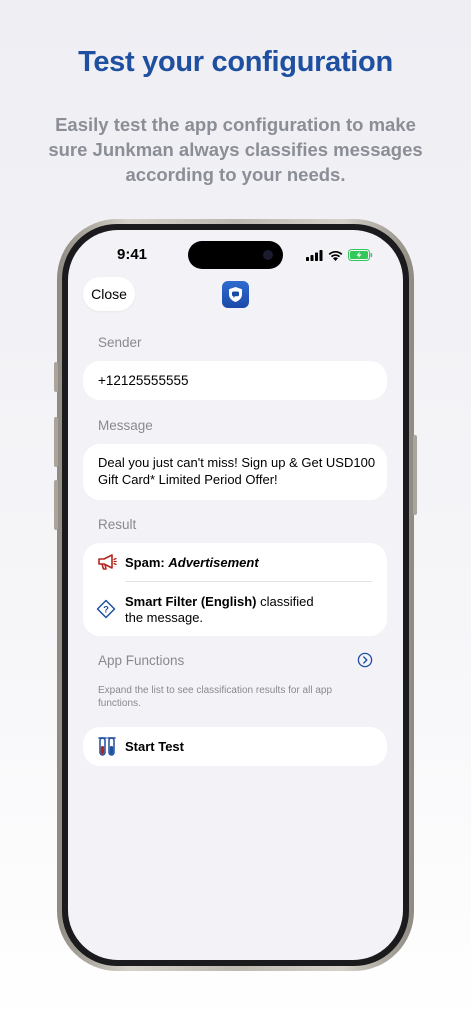  I want to click on junkman-shield-icon, so click(235, 294).